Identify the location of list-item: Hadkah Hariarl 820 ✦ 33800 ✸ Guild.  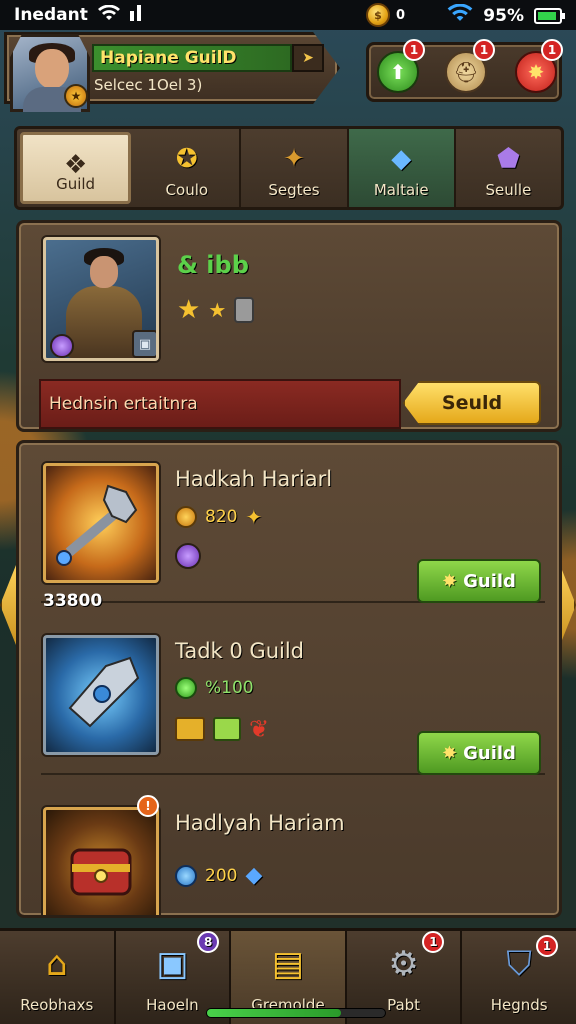
(293, 529).